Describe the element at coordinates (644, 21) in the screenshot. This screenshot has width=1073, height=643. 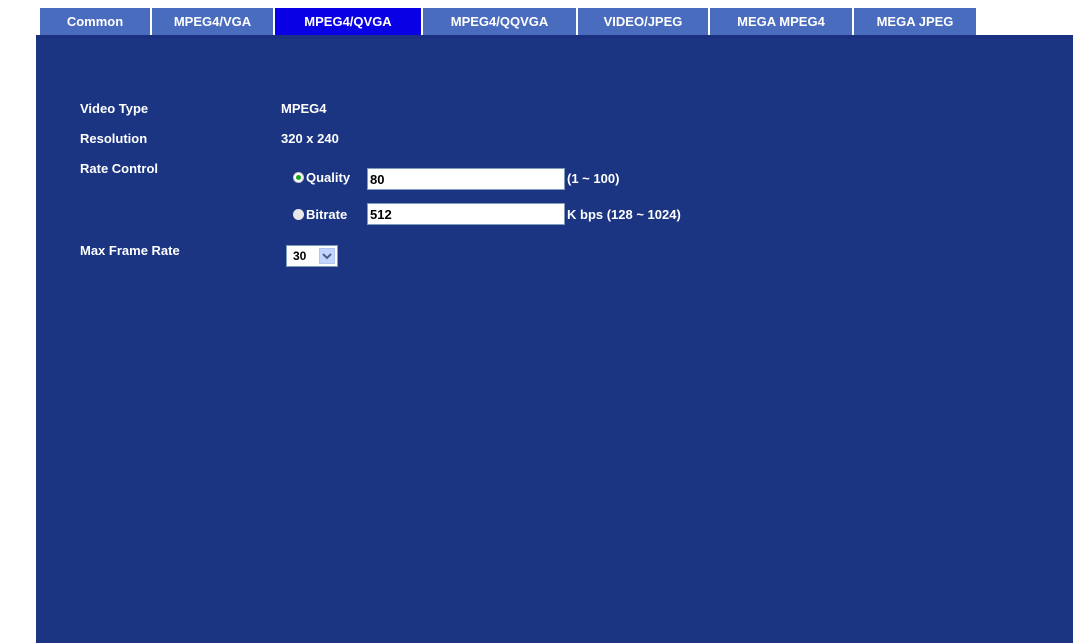
I see `tab-video-jpeg: VIDEO/JPEG` at that location.